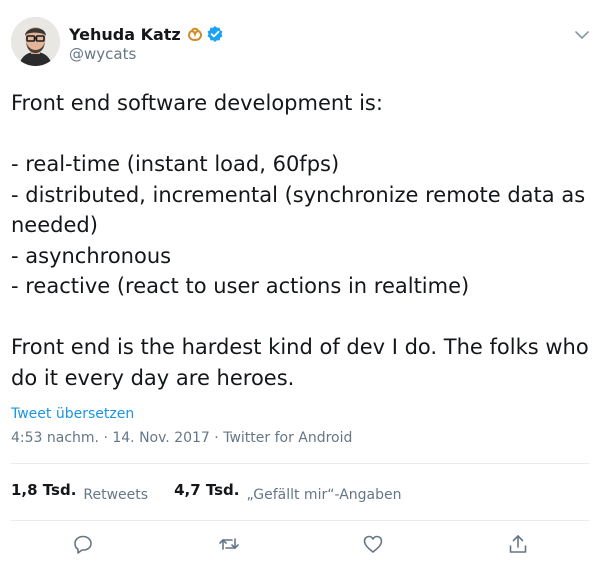 The height and width of the screenshot is (569, 600). I want to click on user-names: Yehuda Katz @wycats, so click(146, 43).